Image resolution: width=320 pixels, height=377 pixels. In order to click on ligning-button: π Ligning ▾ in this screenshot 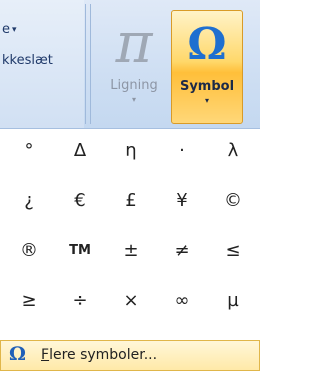, I will do `click(134, 66)`.